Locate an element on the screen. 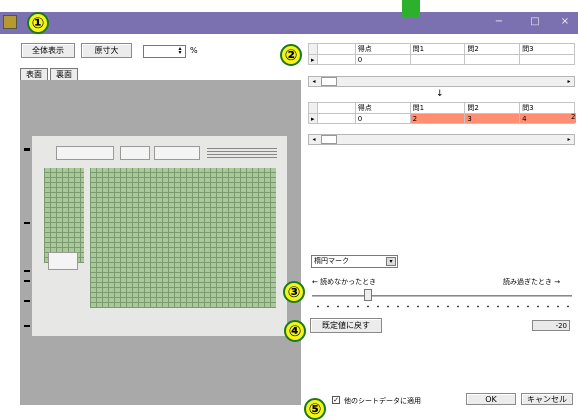  answer-mark-grid is located at coordinates (183, 238).